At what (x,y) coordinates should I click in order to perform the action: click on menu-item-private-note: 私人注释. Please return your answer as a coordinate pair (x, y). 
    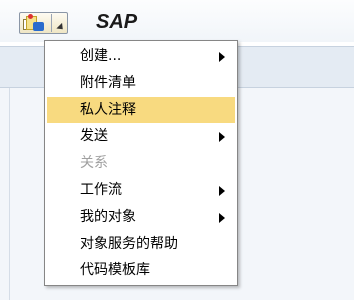
    Looking at the image, I should click on (141, 110).